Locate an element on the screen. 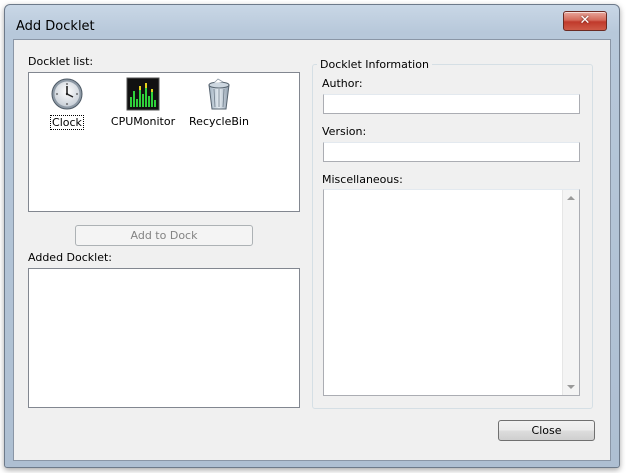 This screenshot has width=626, height=473. miscellaneous-label: Miscellaneous: is located at coordinates (362, 179).